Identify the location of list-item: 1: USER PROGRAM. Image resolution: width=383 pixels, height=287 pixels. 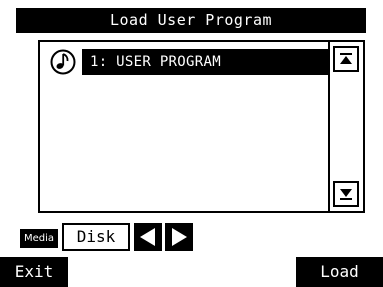
(189, 63).